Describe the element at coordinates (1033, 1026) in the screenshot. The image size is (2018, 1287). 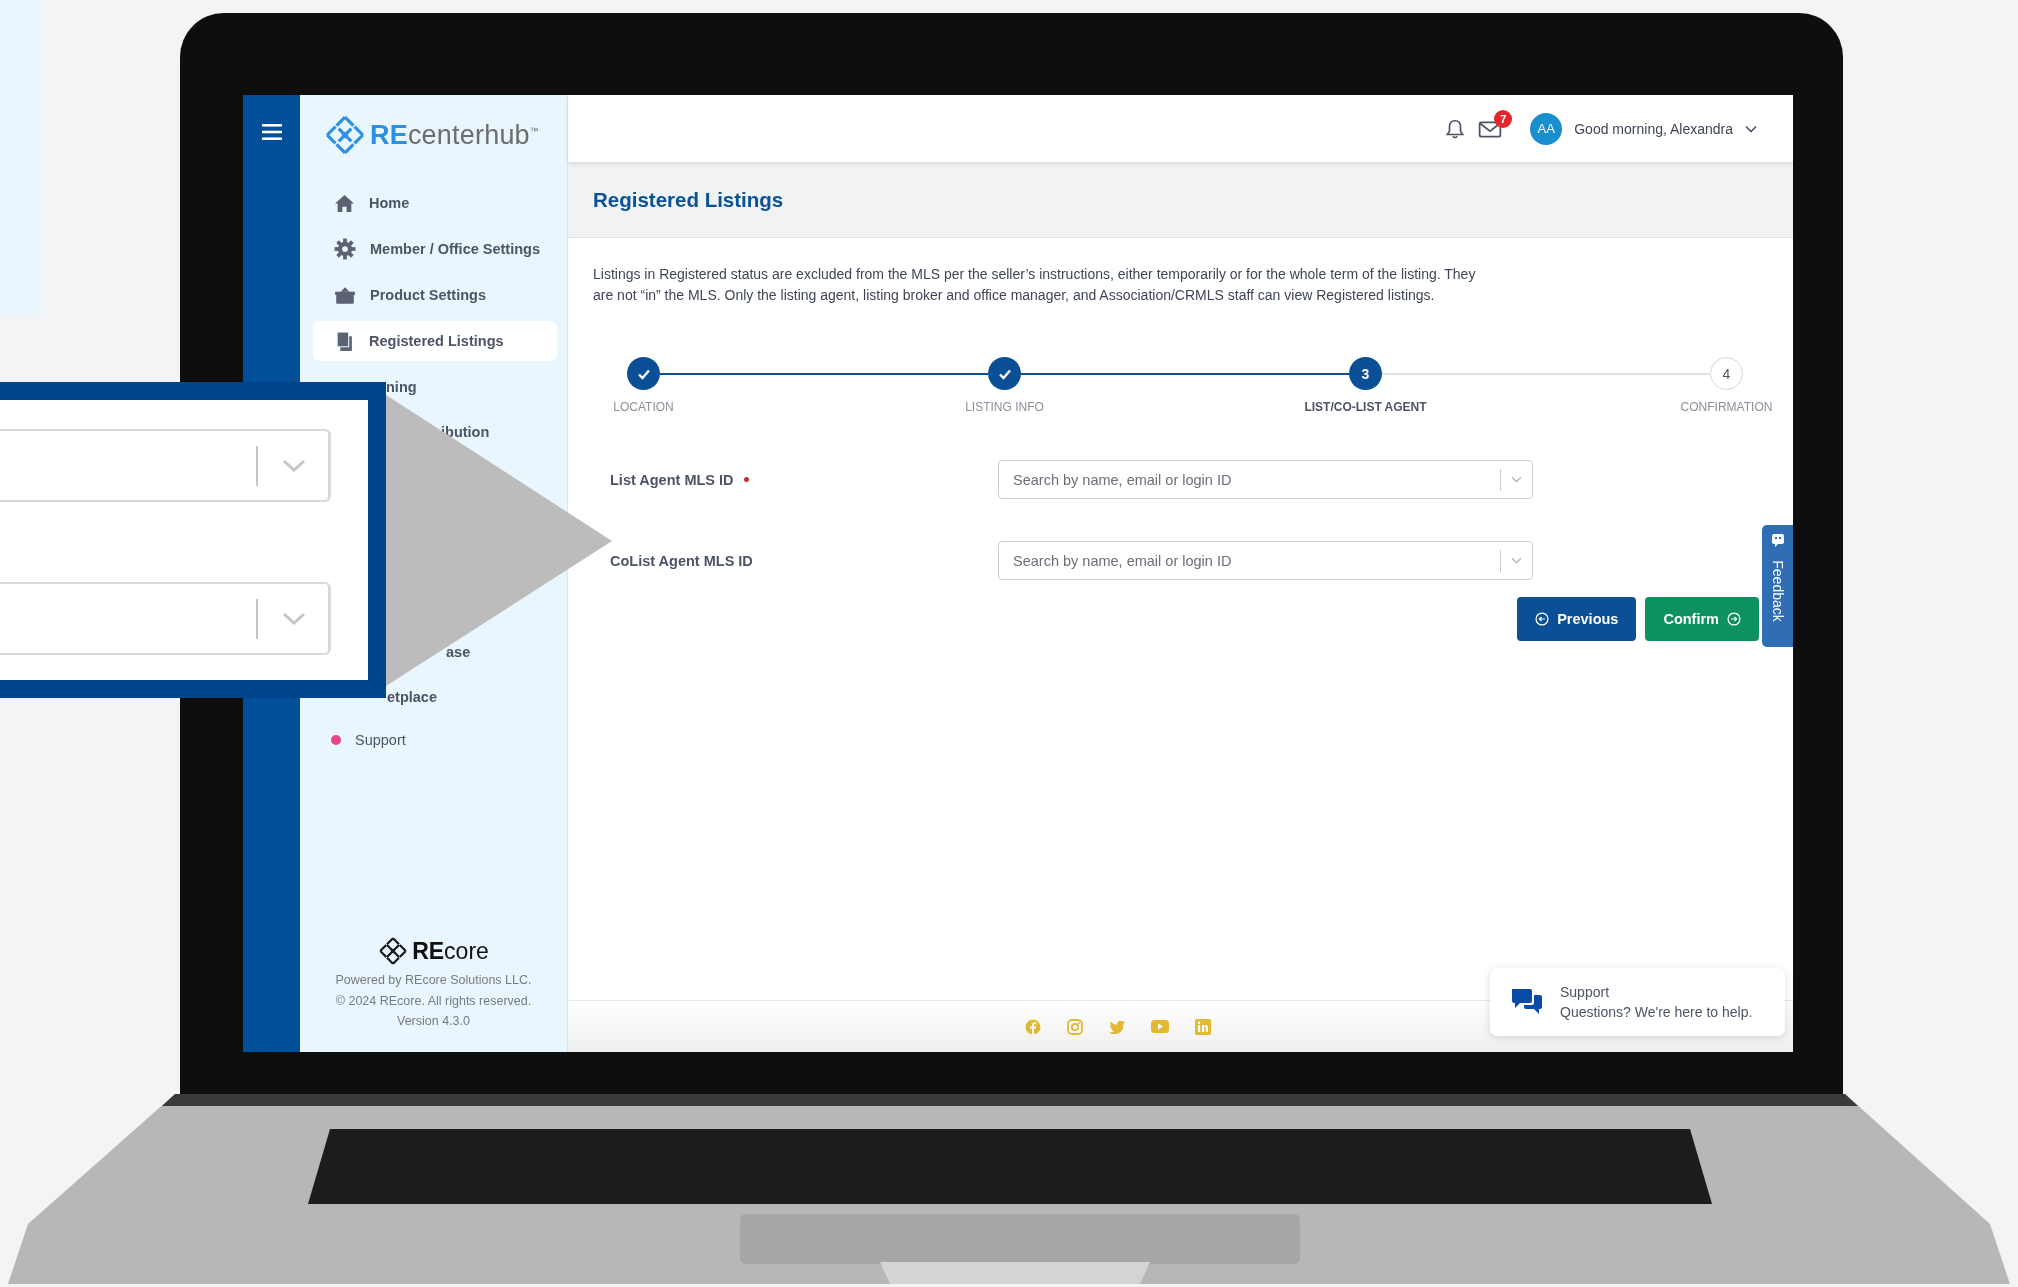
I see `facebook-icon` at that location.